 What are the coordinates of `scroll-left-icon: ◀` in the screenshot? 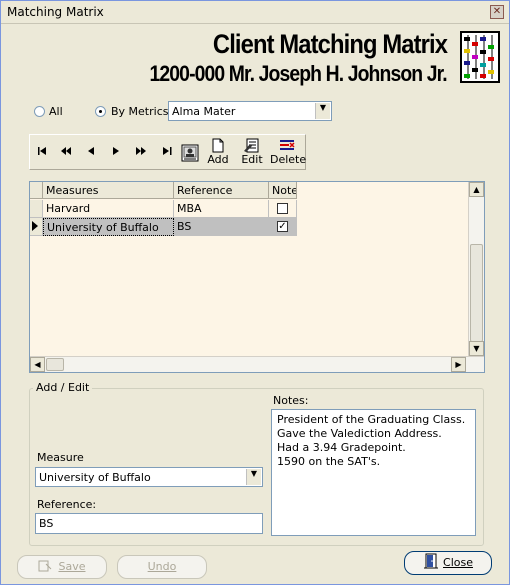 It's located at (37, 364).